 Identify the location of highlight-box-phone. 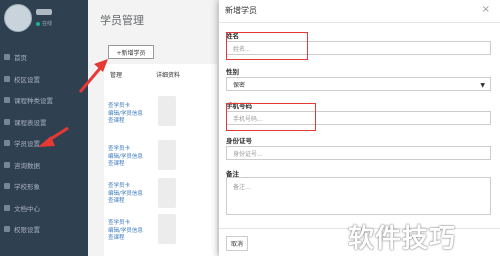
(271, 117).